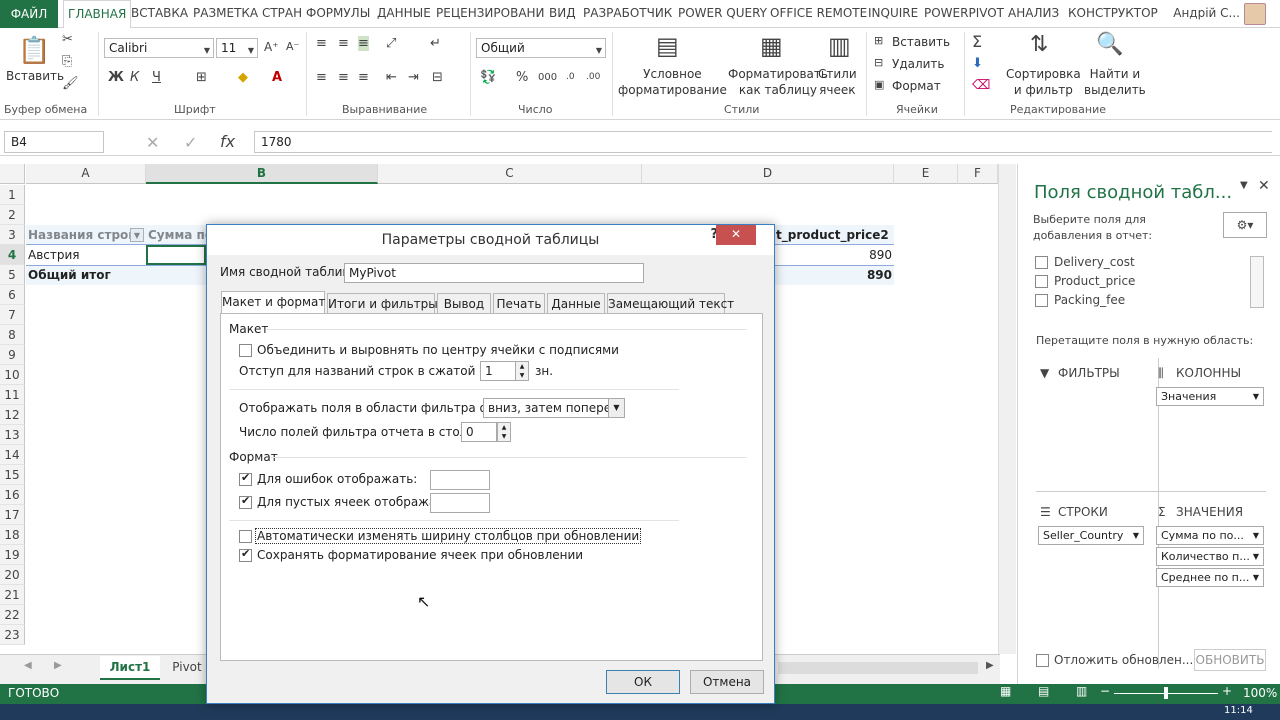 The width and height of the screenshot is (1280, 720). Describe the element at coordinates (547, 77) in the screenshot. I see `thousands-button: 000` at that location.